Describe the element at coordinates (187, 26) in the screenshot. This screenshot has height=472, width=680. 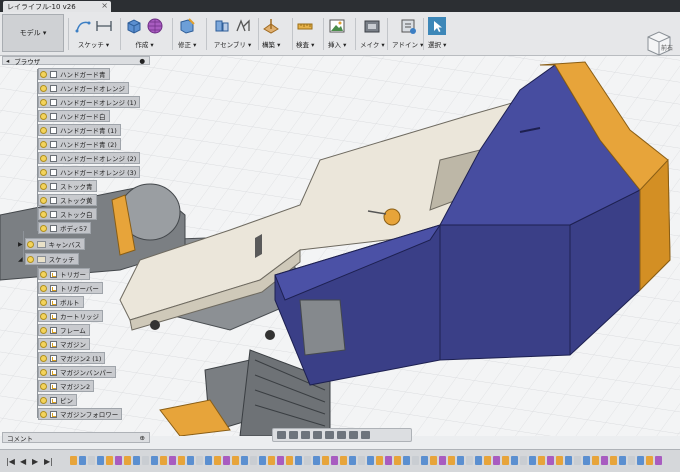
I see `modify-icon` at that location.